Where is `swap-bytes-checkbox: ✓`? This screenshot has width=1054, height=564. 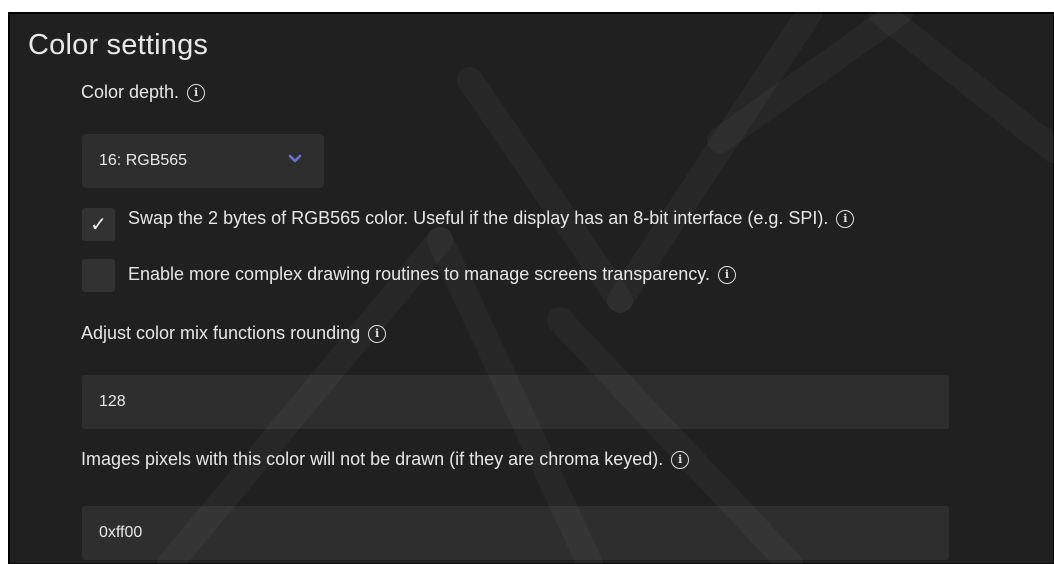
swap-bytes-checkbox: ✓ is located at coordinates (98, 224).